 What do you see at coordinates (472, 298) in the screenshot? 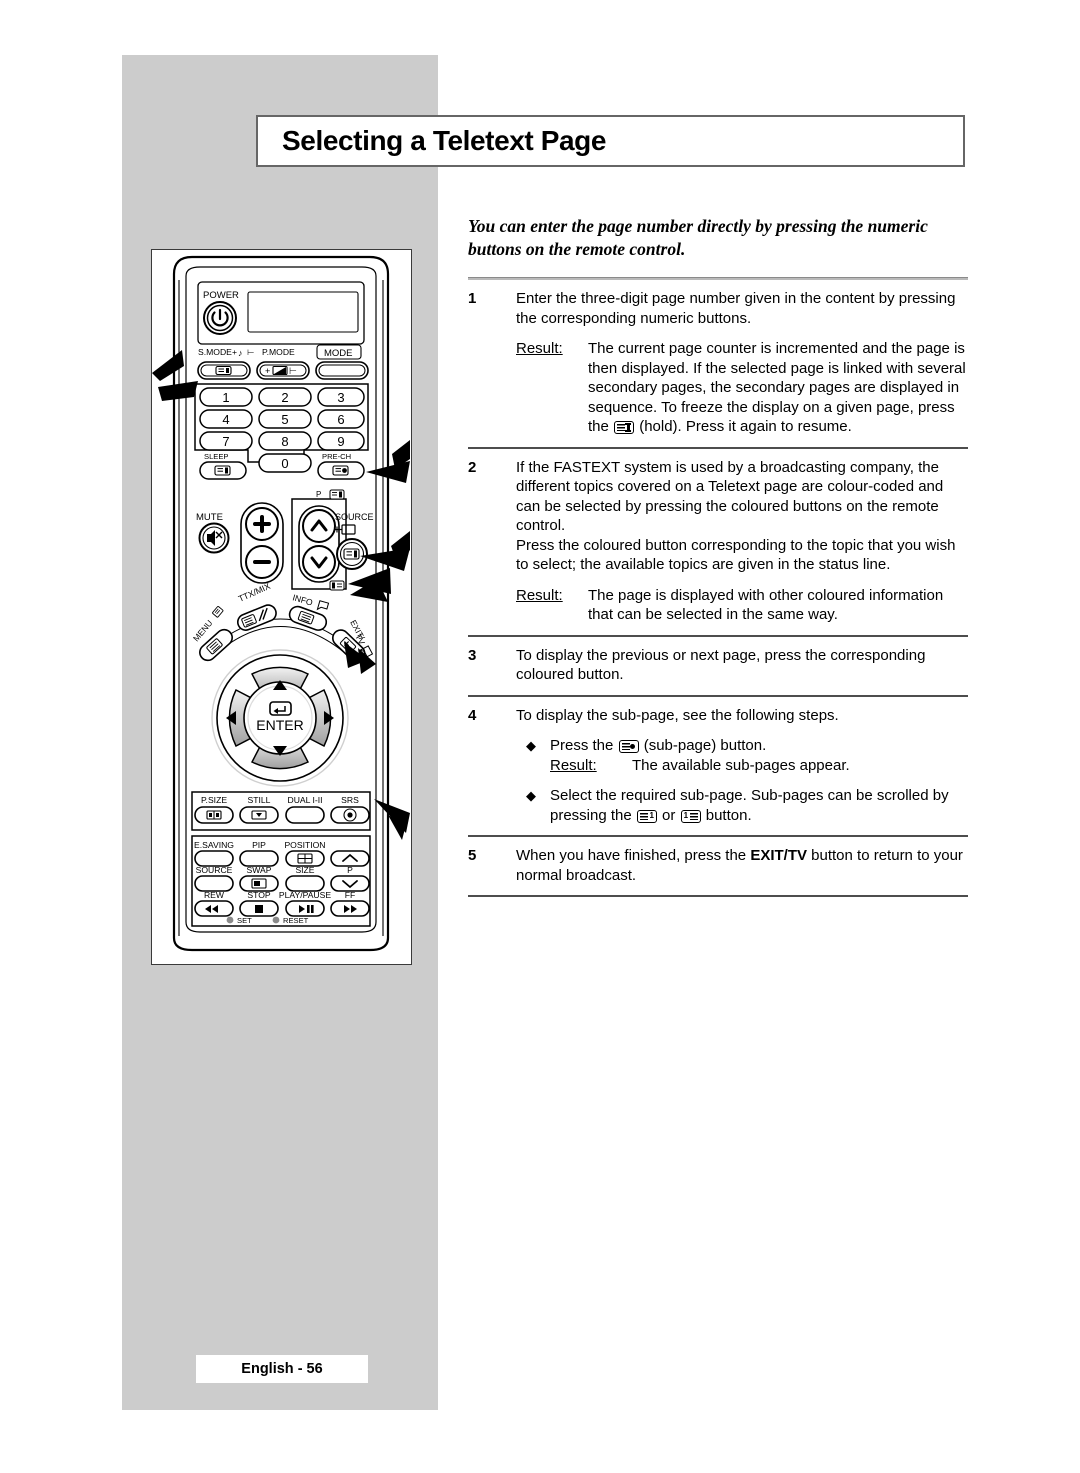
I see `step-1-number: 1` at bounding box center [472, 298].